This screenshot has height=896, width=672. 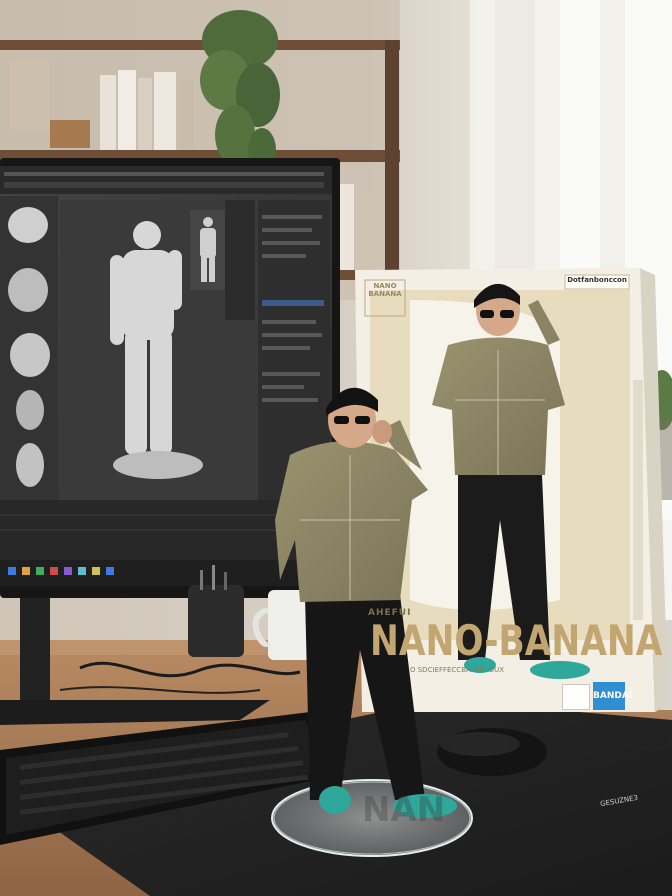 I want to click on box-mascot, so click(x=576, y=697).